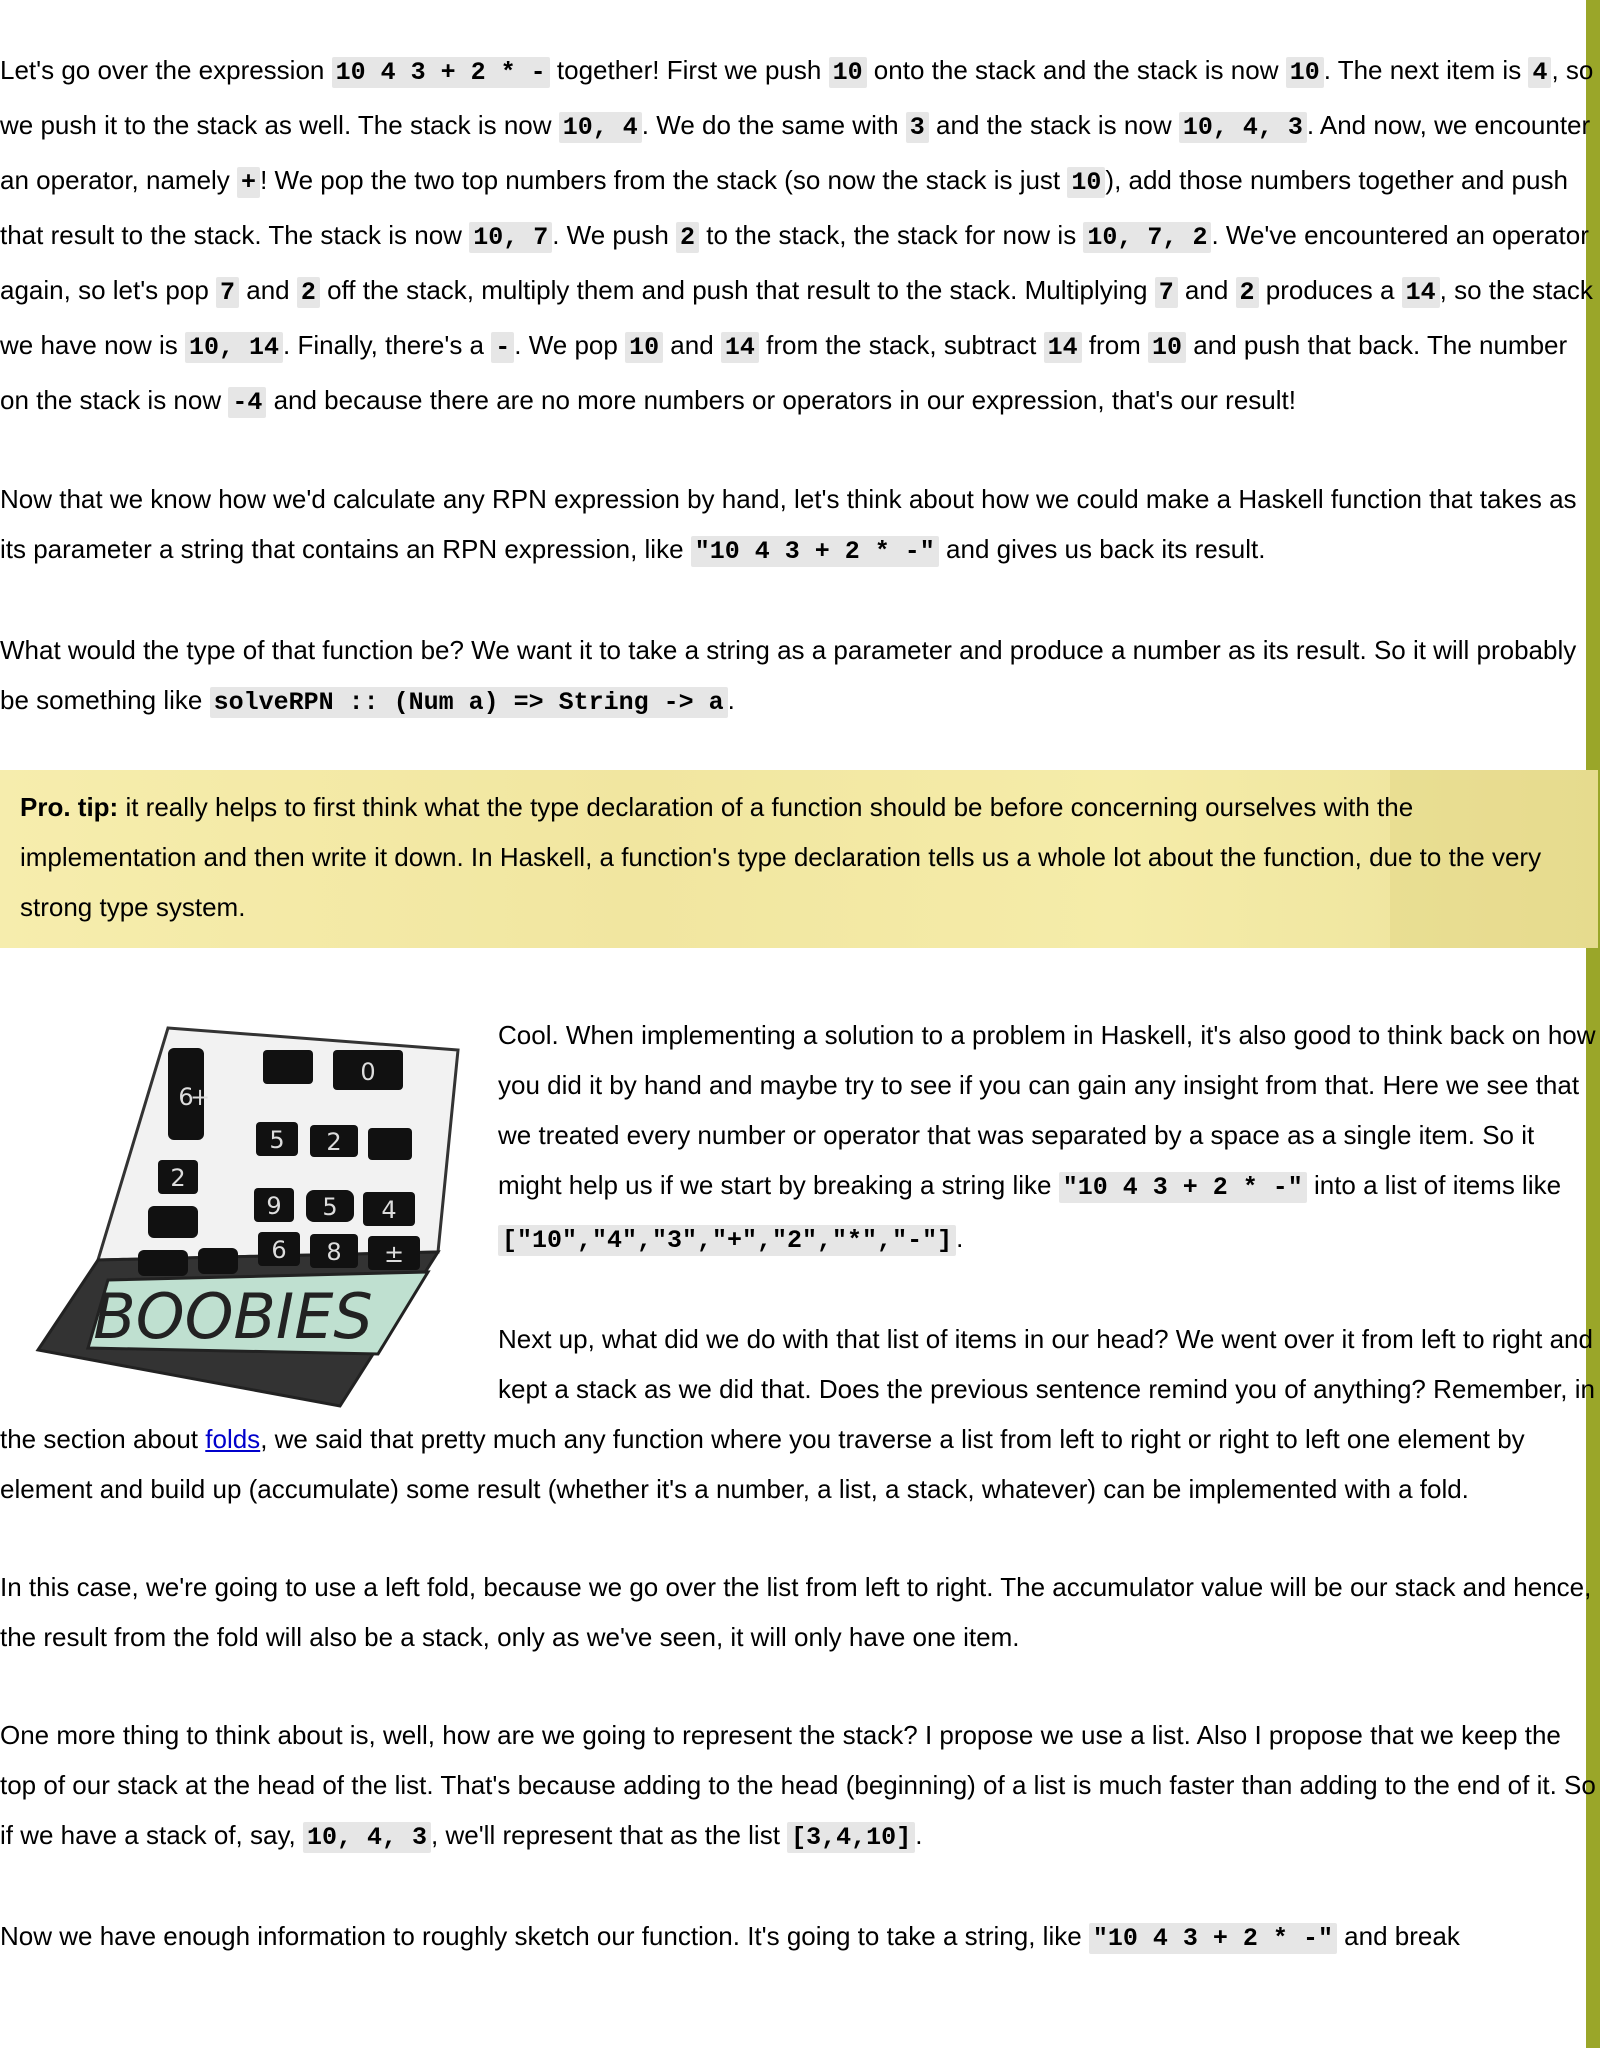  Describe the element at coordinates (273, 1206) in the screenshot. I see `key-label: 9` at that location.